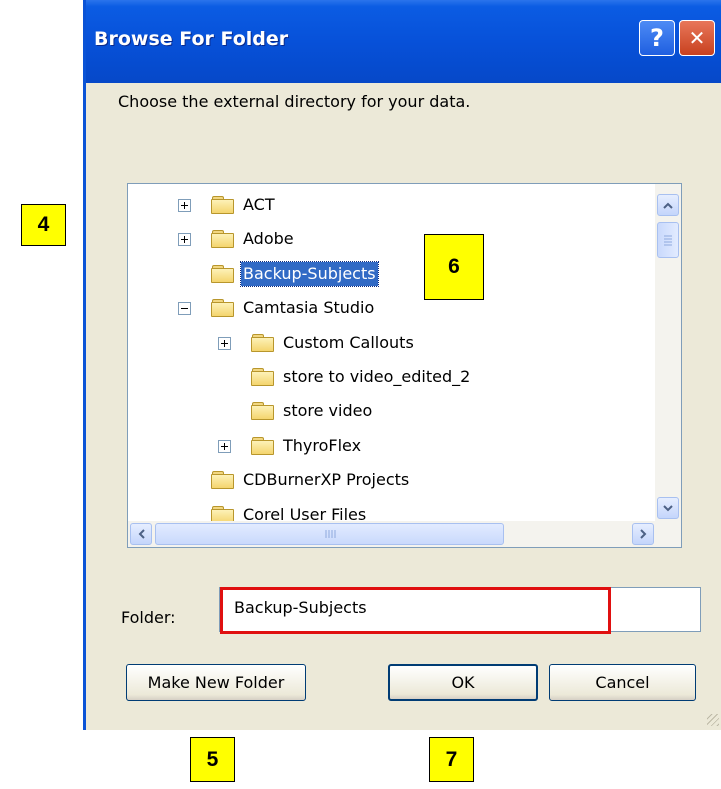 Image resolution: width=721 pixels, height=789 pixels. What do you see at coordinates (622, 682) in the screenshot?
I see `cancel-button: Cancel` at bounding box center [622, 682].